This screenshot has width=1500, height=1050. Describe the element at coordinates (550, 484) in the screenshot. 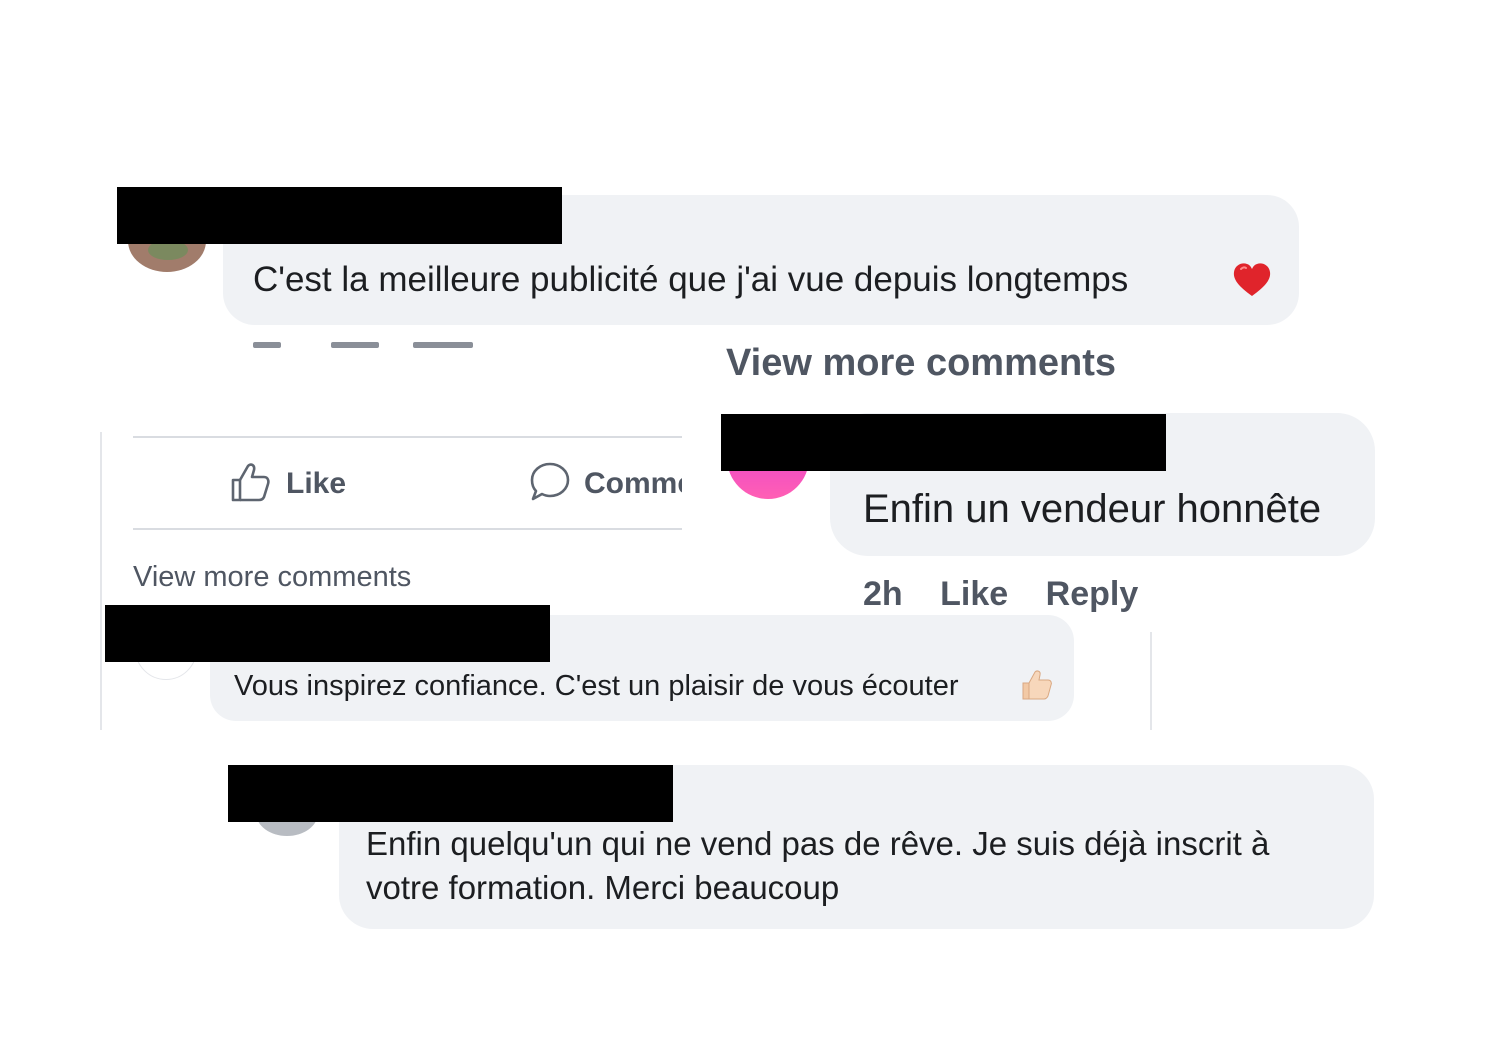

I see `speech-bubble-icon` at that location.